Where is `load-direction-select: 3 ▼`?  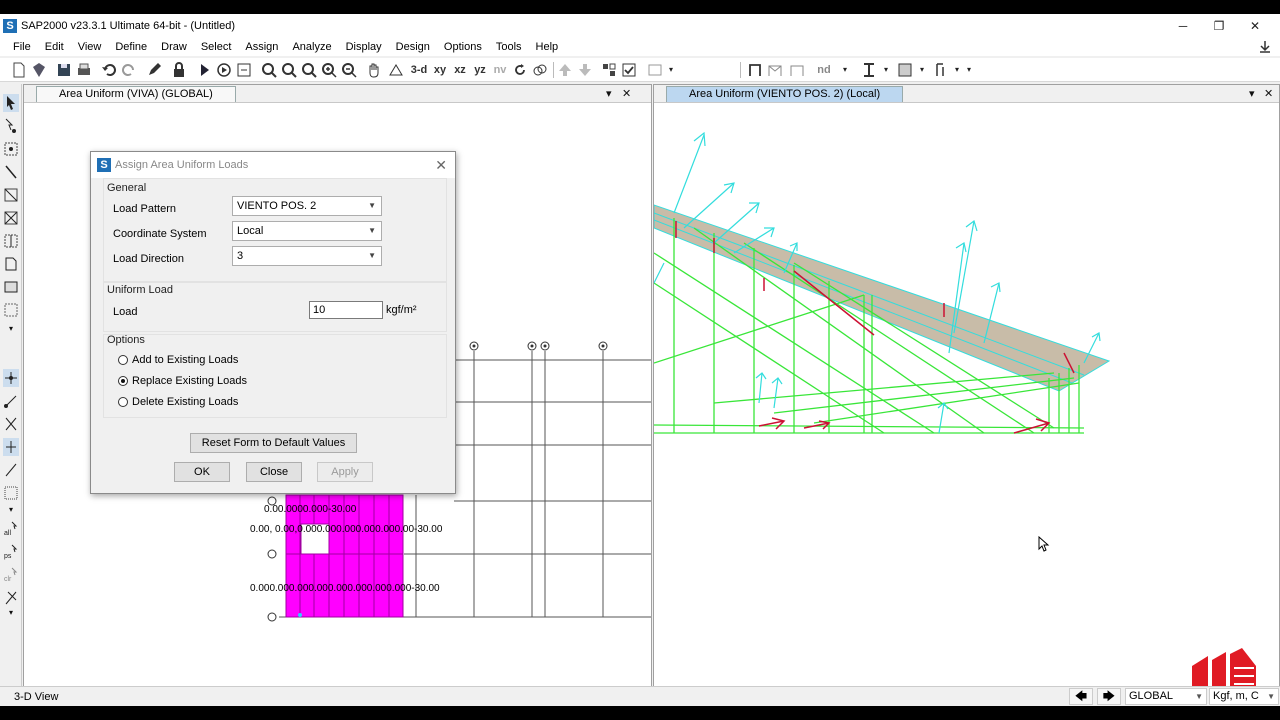
load-direction-select: 3 ▼ is located at coordinates (307, 256).